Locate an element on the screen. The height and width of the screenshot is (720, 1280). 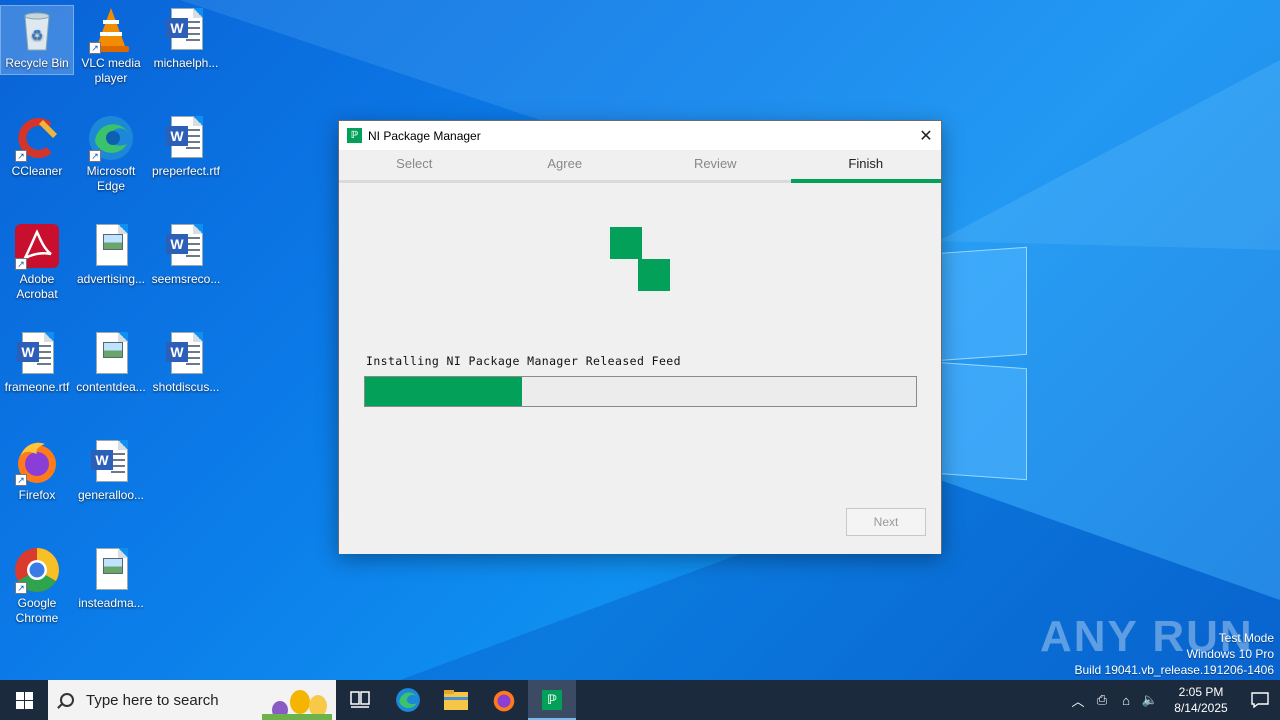
taskbar-ni-package-manager: ℙ is located at coordinates (552, 700).